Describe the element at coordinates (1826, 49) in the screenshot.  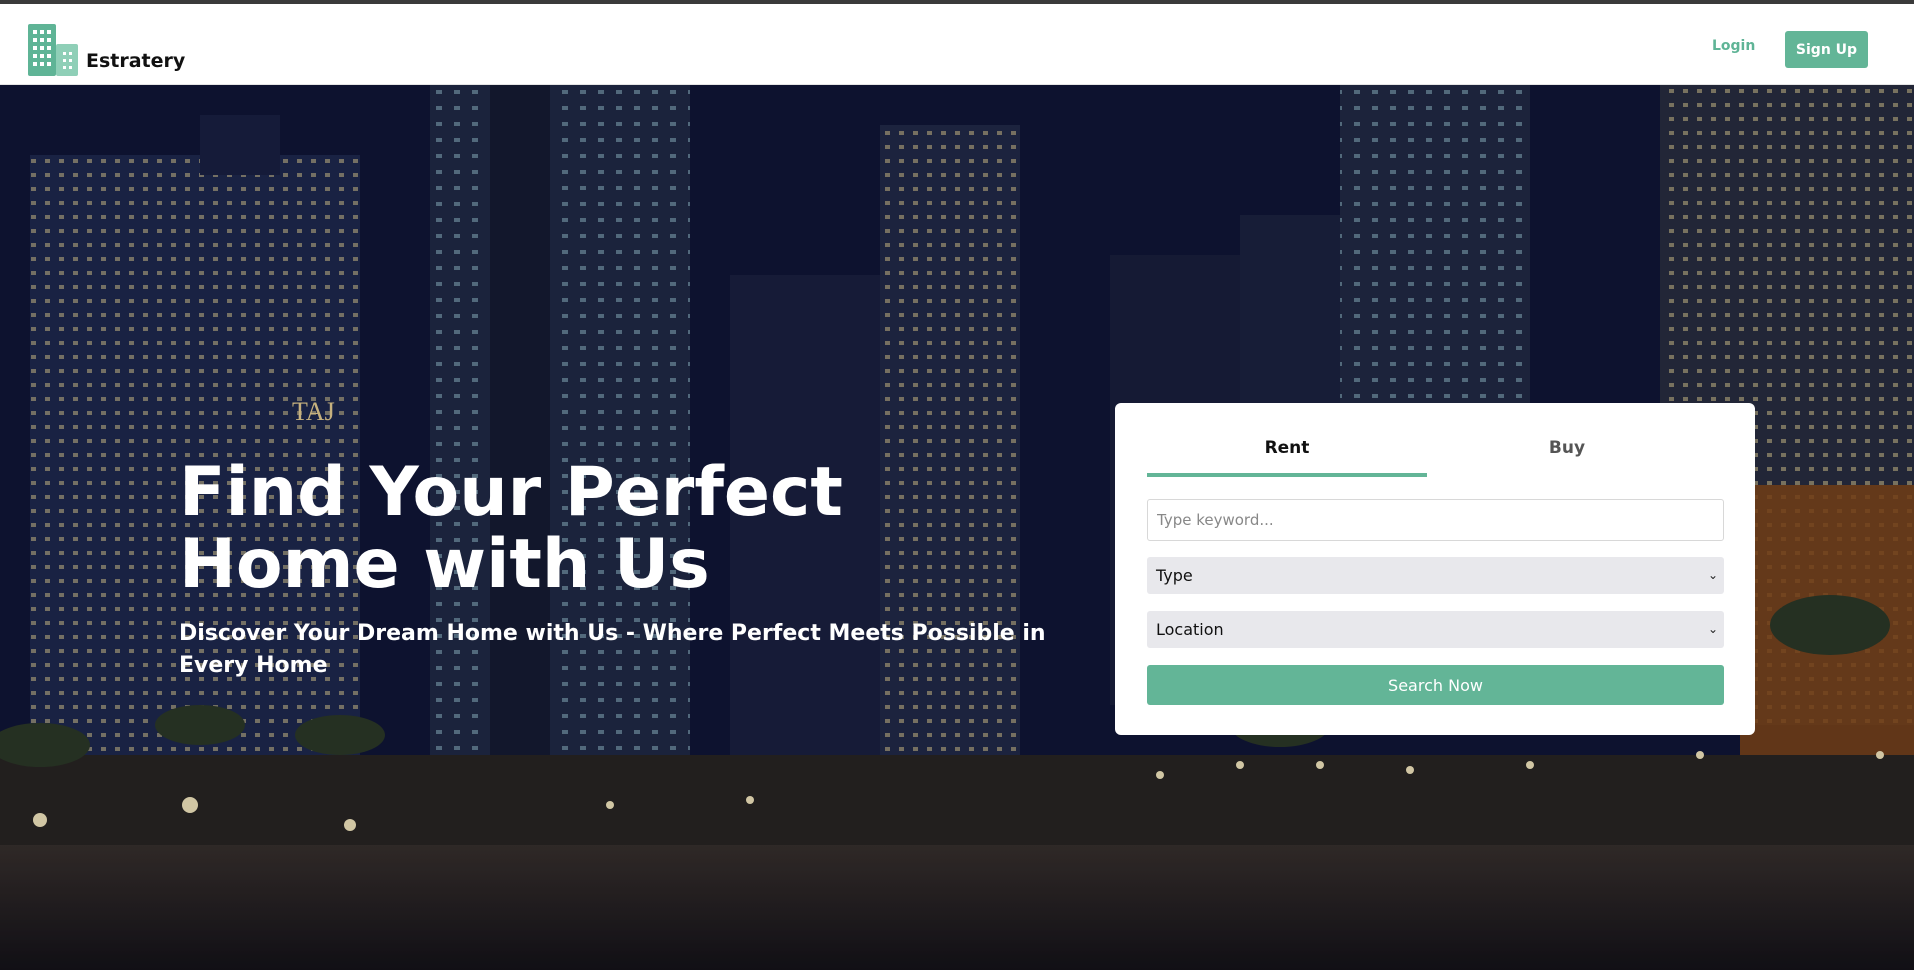
I see `signup-button: Sign Up` at that location.